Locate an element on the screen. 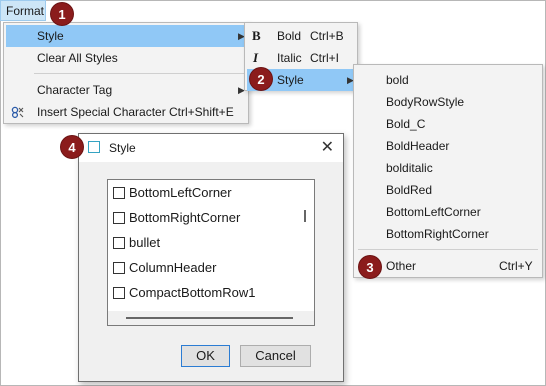 The width and height of the screenshot is (546, 386). format-menu-item-clear-all-styles: Clear All Styles is located at coordinates (126, 58).